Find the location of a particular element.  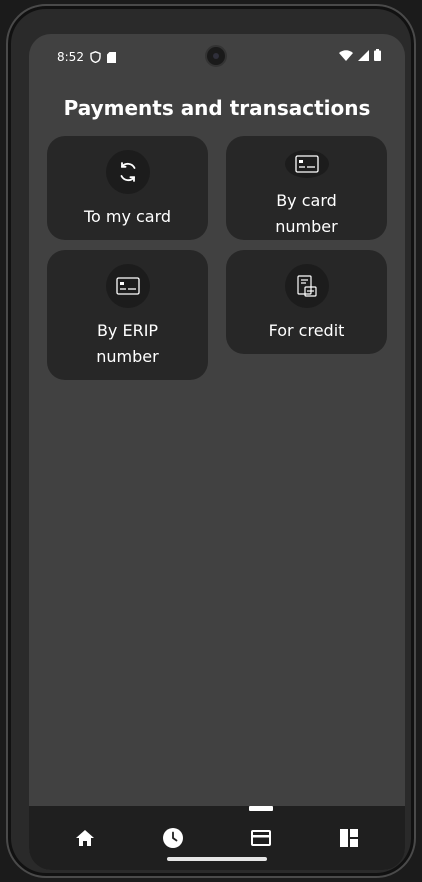

dashboard-icon is located at coordinates (349, 838).